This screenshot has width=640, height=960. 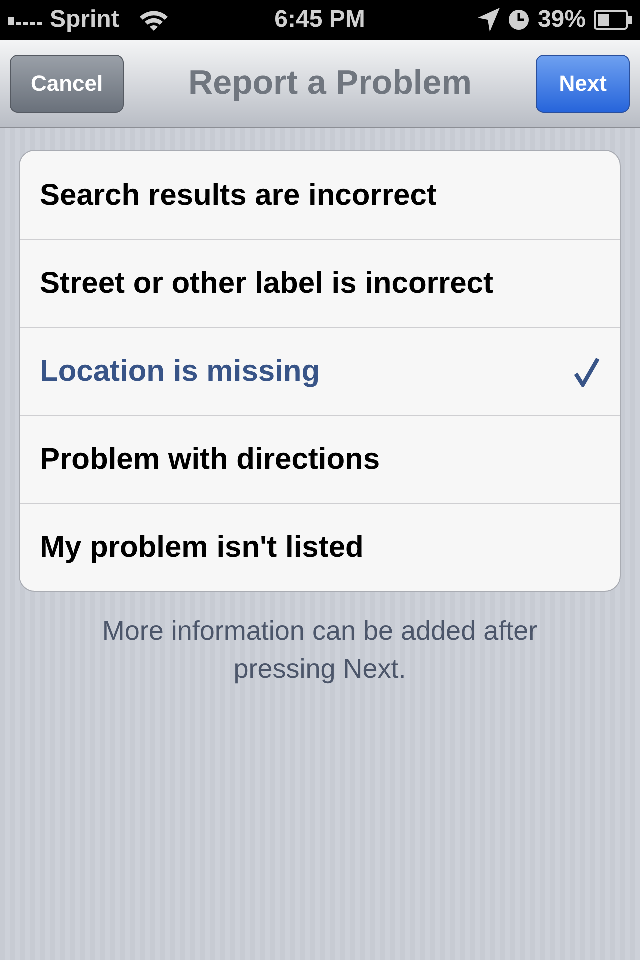 What do you see at coordinates (330, 83) in the screenshot?
I see `window-title: Report a Problem` at bounding box center [330, 83].